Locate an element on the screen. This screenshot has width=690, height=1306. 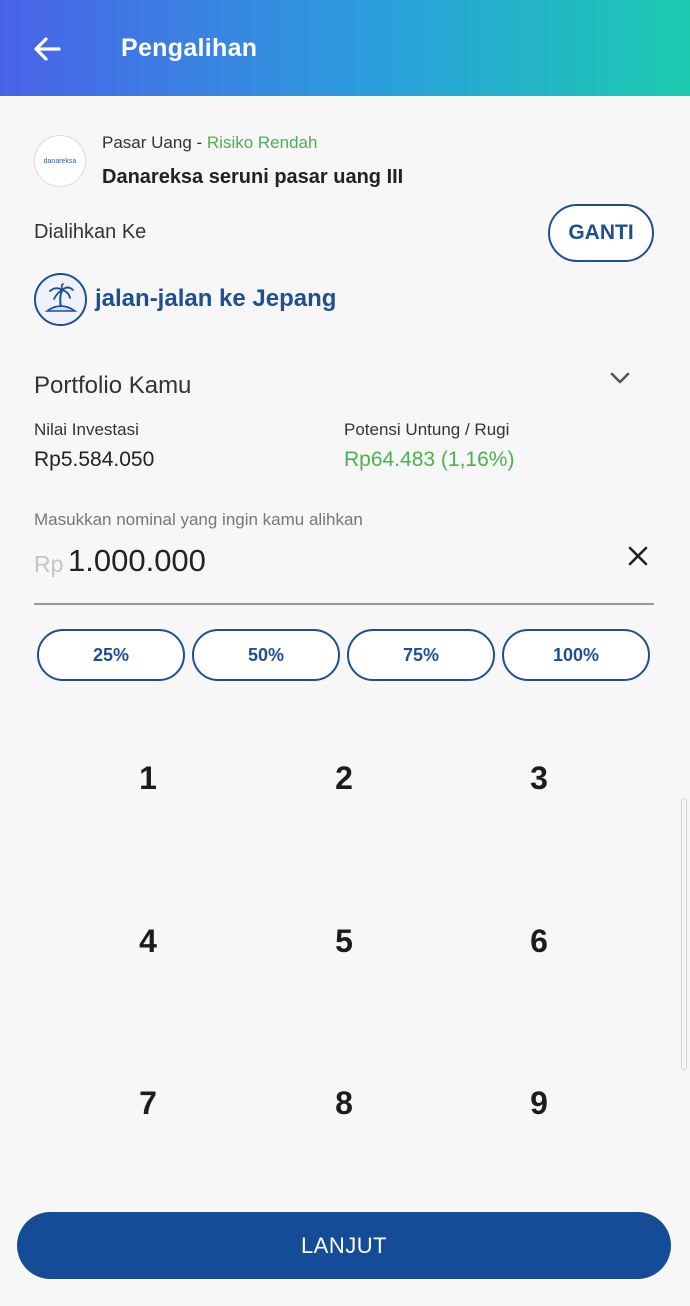
fund-logo-text: danareksa is located at coordinates (60, 161).